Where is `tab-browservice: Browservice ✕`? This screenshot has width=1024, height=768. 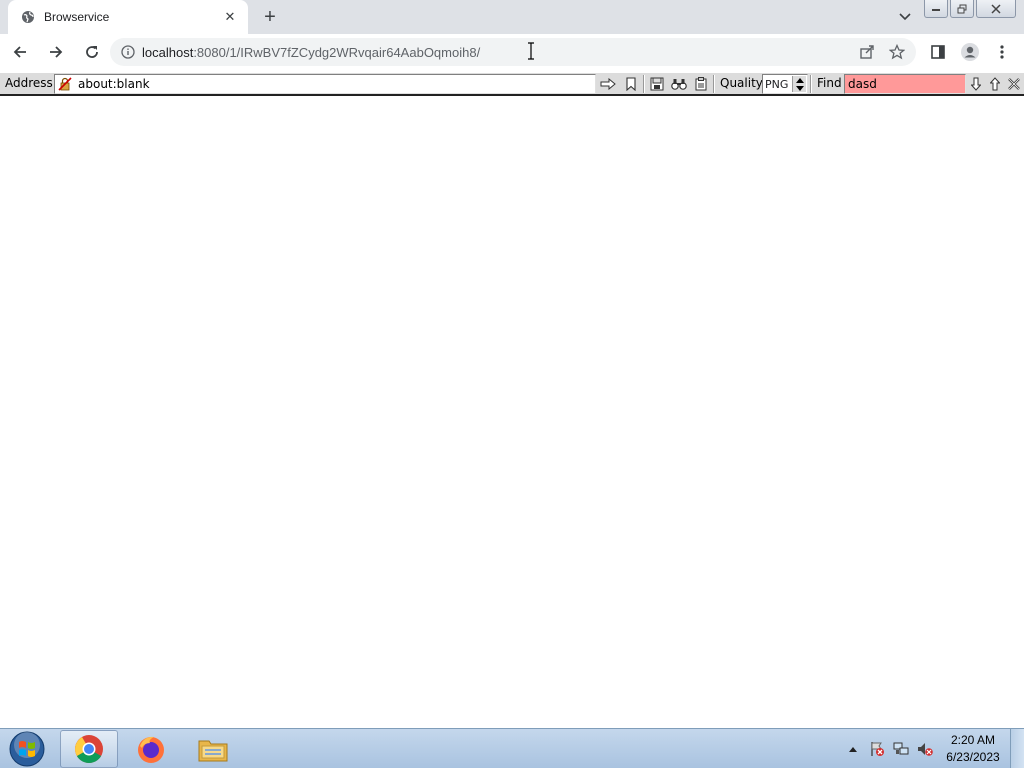 tab-browservice: Browservice ✕ is located at coordinates (128, 17).